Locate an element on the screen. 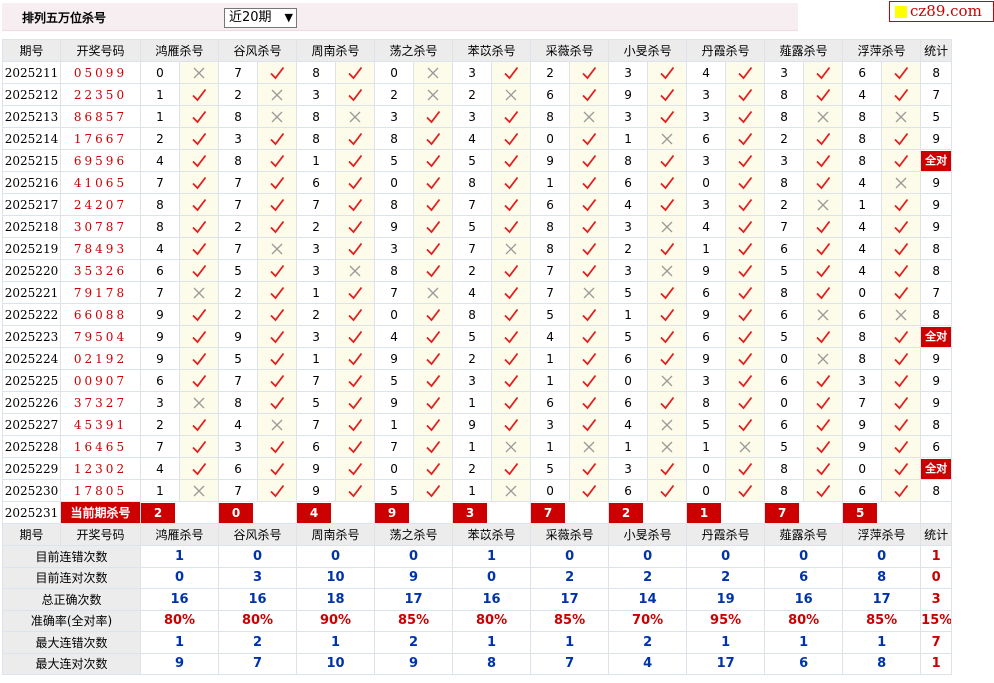 This screenshot has width=994, height=683. expert-pick-number: 4 is located at coordinates (862, 182).